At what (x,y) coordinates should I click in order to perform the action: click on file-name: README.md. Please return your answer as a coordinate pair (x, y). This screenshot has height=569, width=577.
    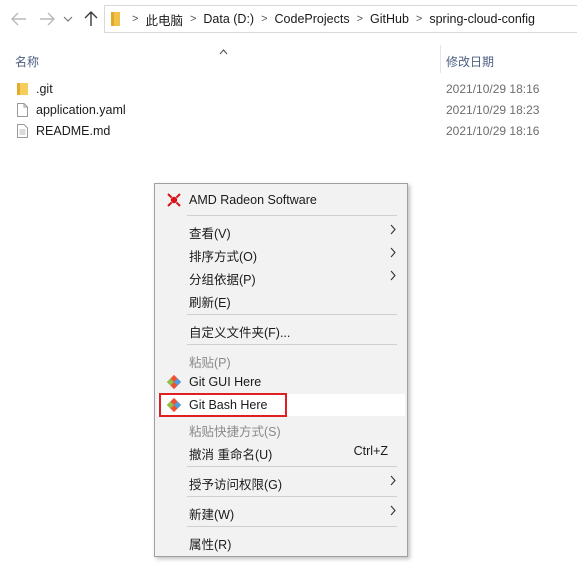
    Looking at the image, I should click on (73, 131).